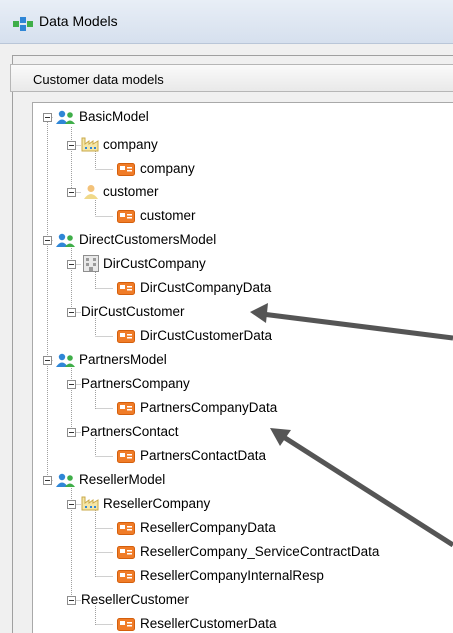 The width and height of the screenshot is (453, 633). I want to click on tree-item-partnerscontactdata: PartnersContactData, so click(203, 455).